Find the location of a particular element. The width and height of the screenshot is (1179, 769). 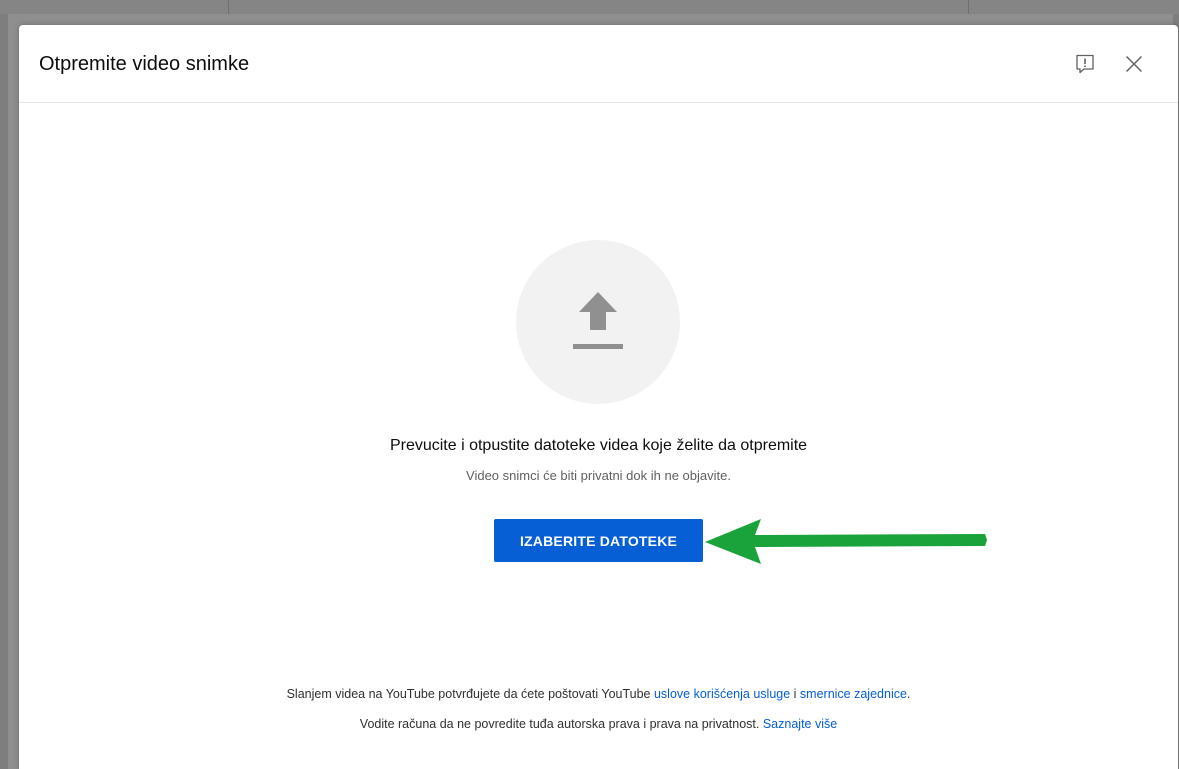

terms-of-service-link: uslove korišćenja usluge is located at coordinates (722, 694).